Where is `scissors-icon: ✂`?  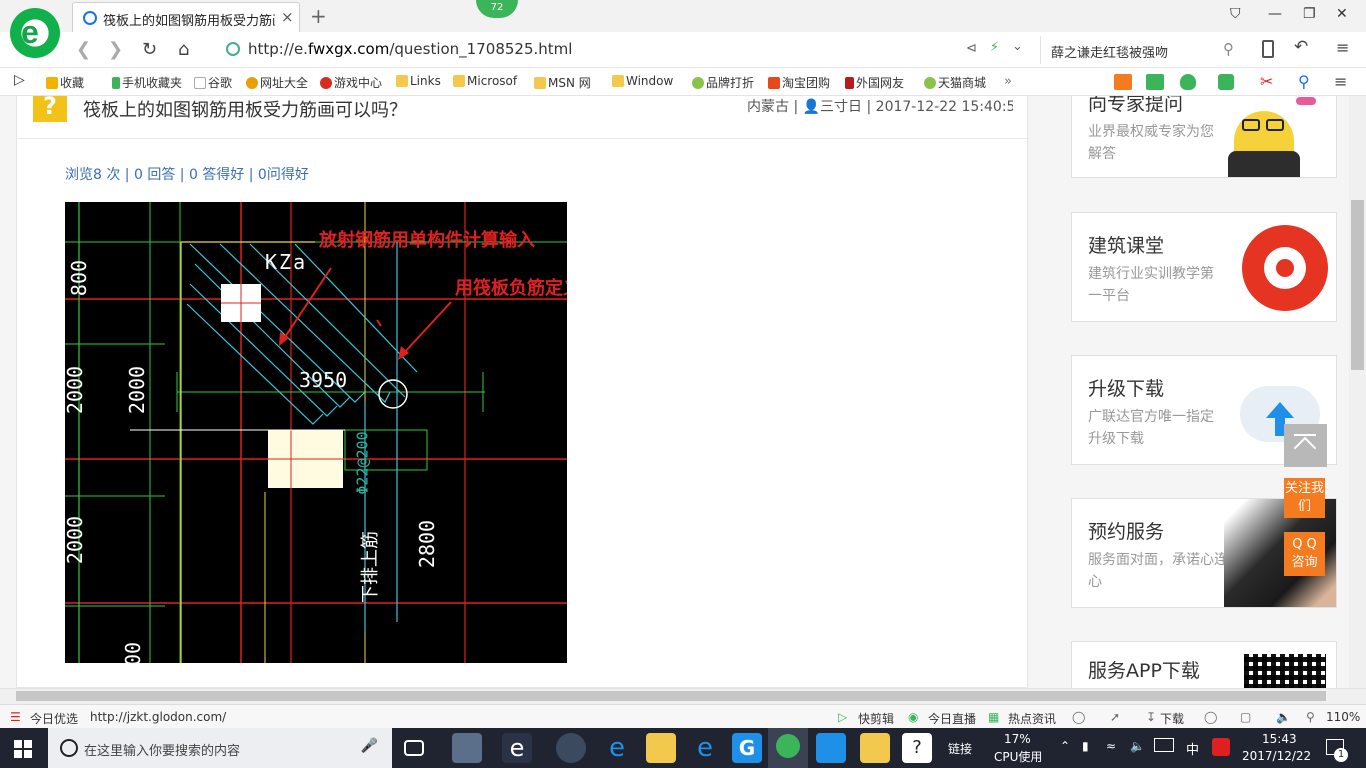 scissors-icon: ✂ is located at coordinates (1266, 81).